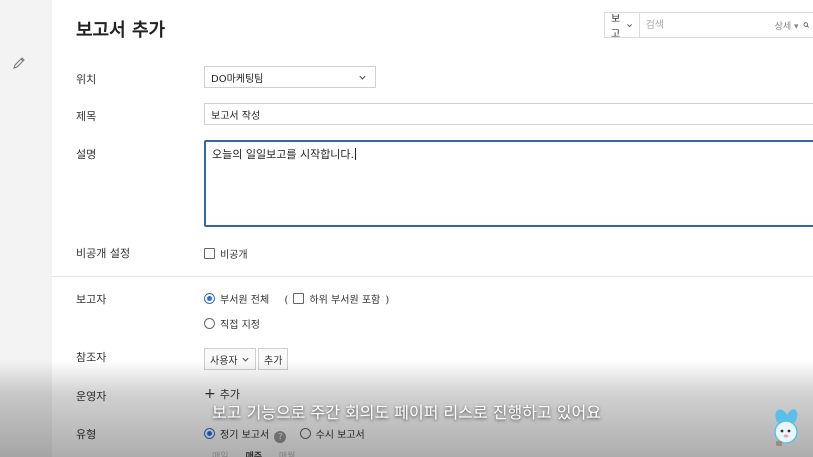  I want to click on private-option: 비공개, so click(226, 253).